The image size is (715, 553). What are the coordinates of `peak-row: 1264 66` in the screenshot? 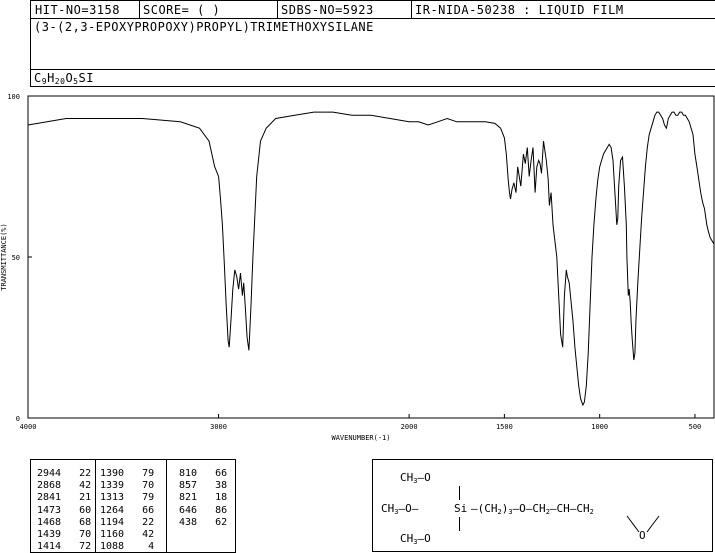 It's located at (127, 511).